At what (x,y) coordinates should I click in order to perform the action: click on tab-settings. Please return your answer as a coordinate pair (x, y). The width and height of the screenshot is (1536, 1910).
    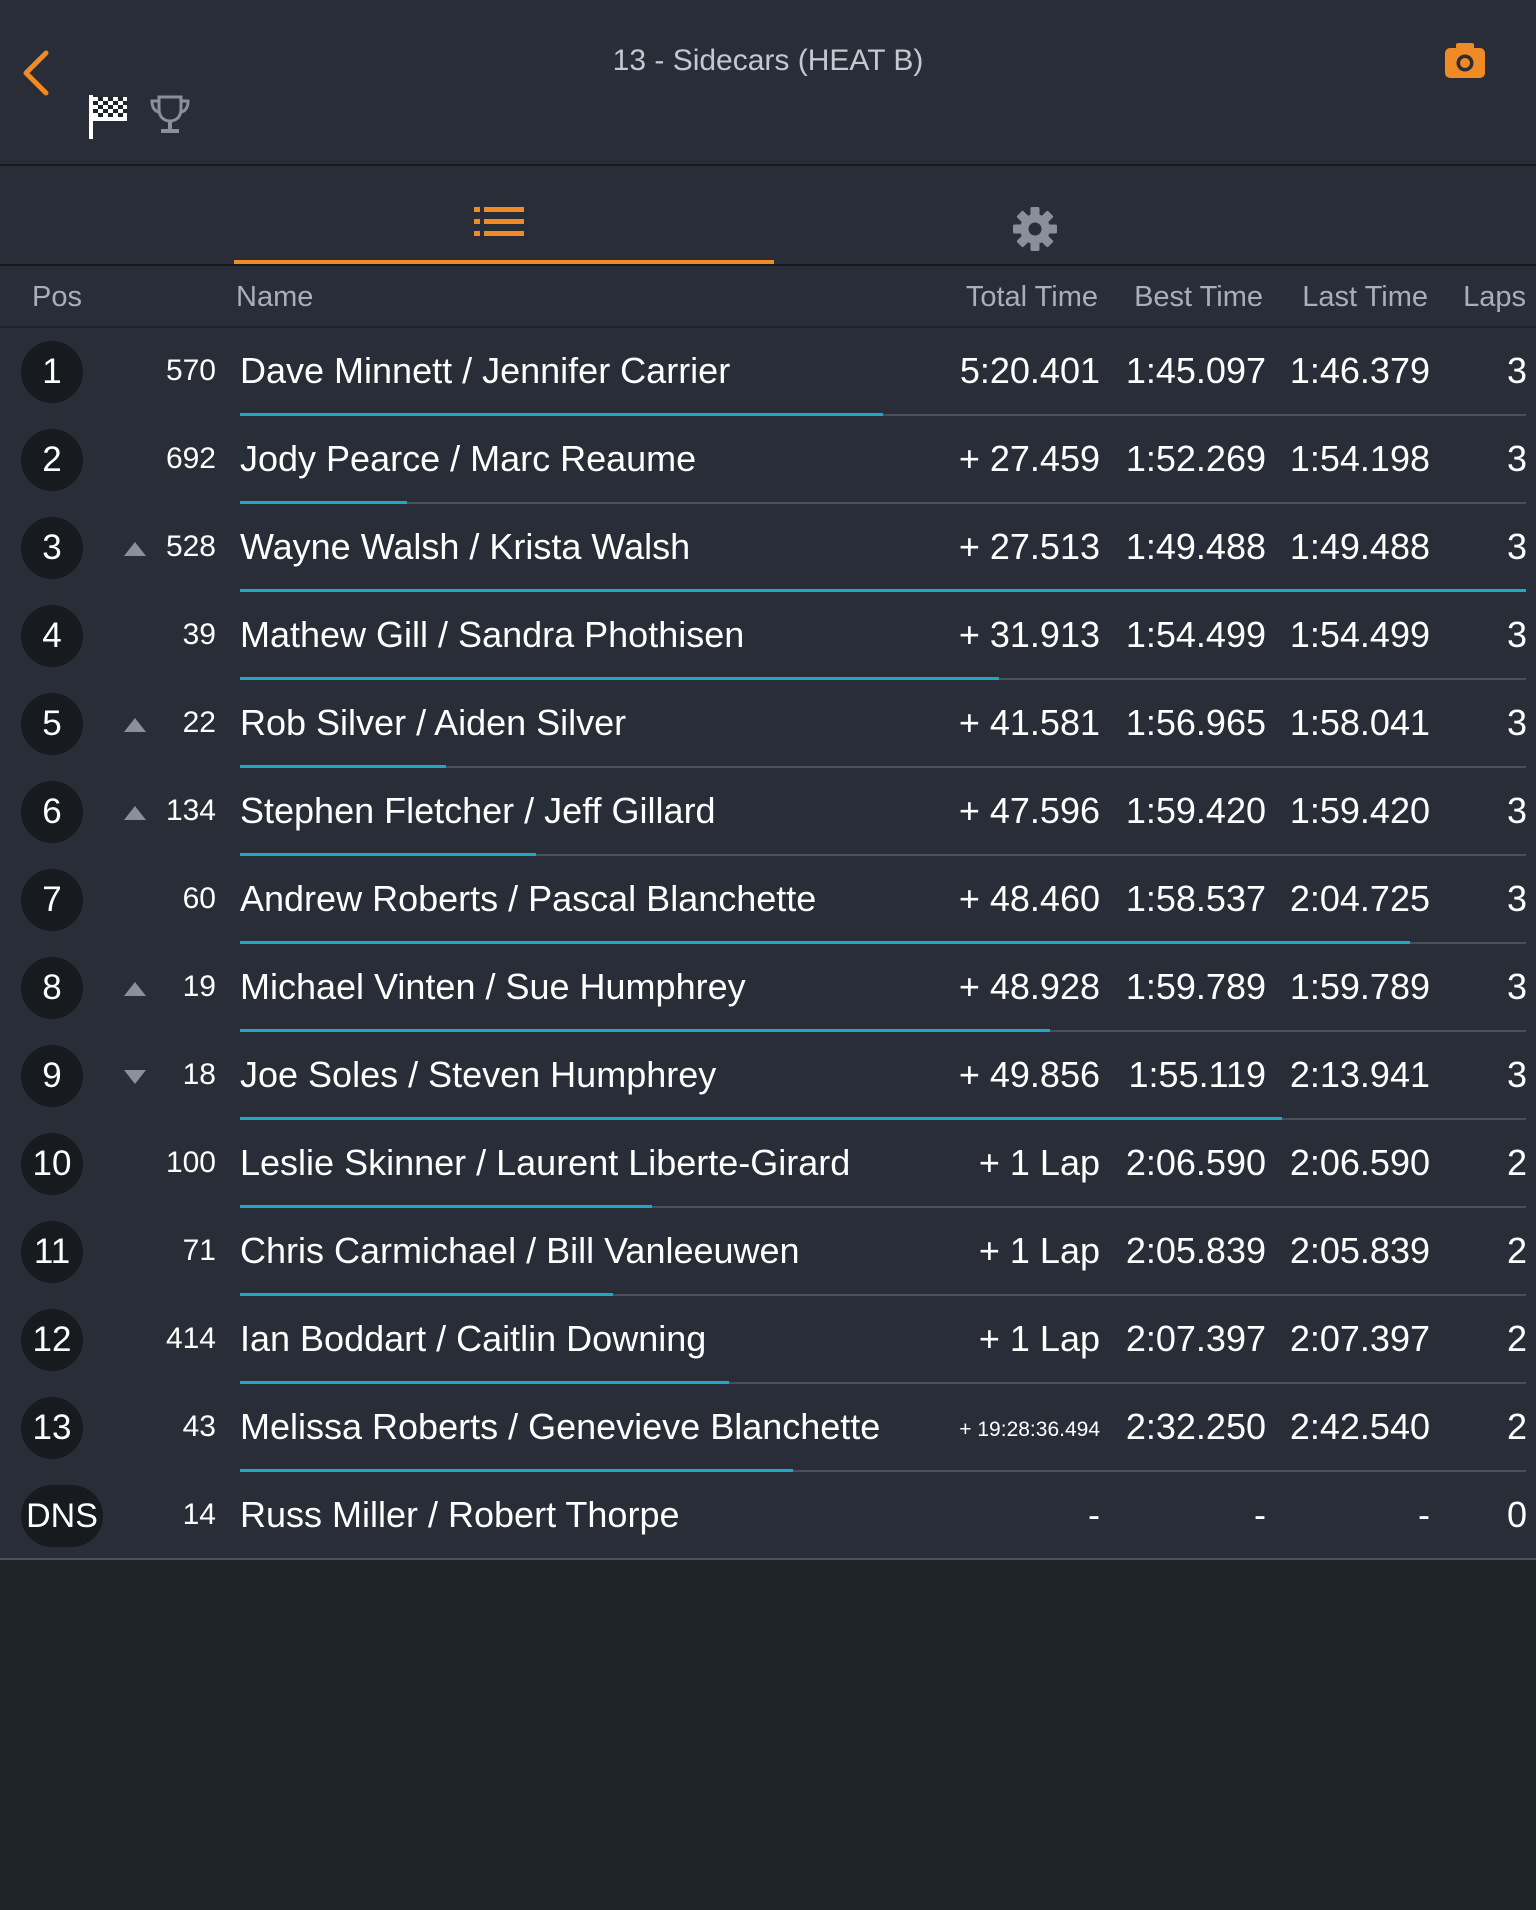
    Looking at the image, I should click on (1044, 215).